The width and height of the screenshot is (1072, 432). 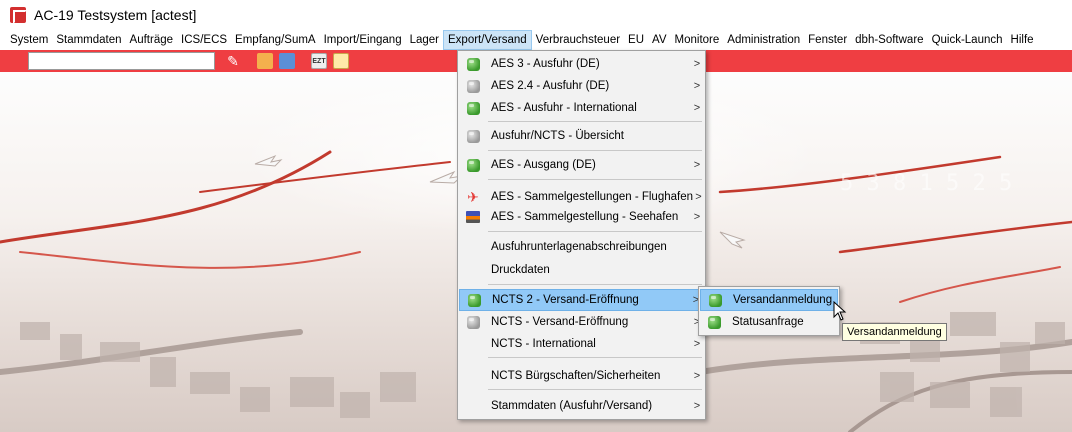 I want to click on airplane-icon: ✈, so click(x=473, y=197).